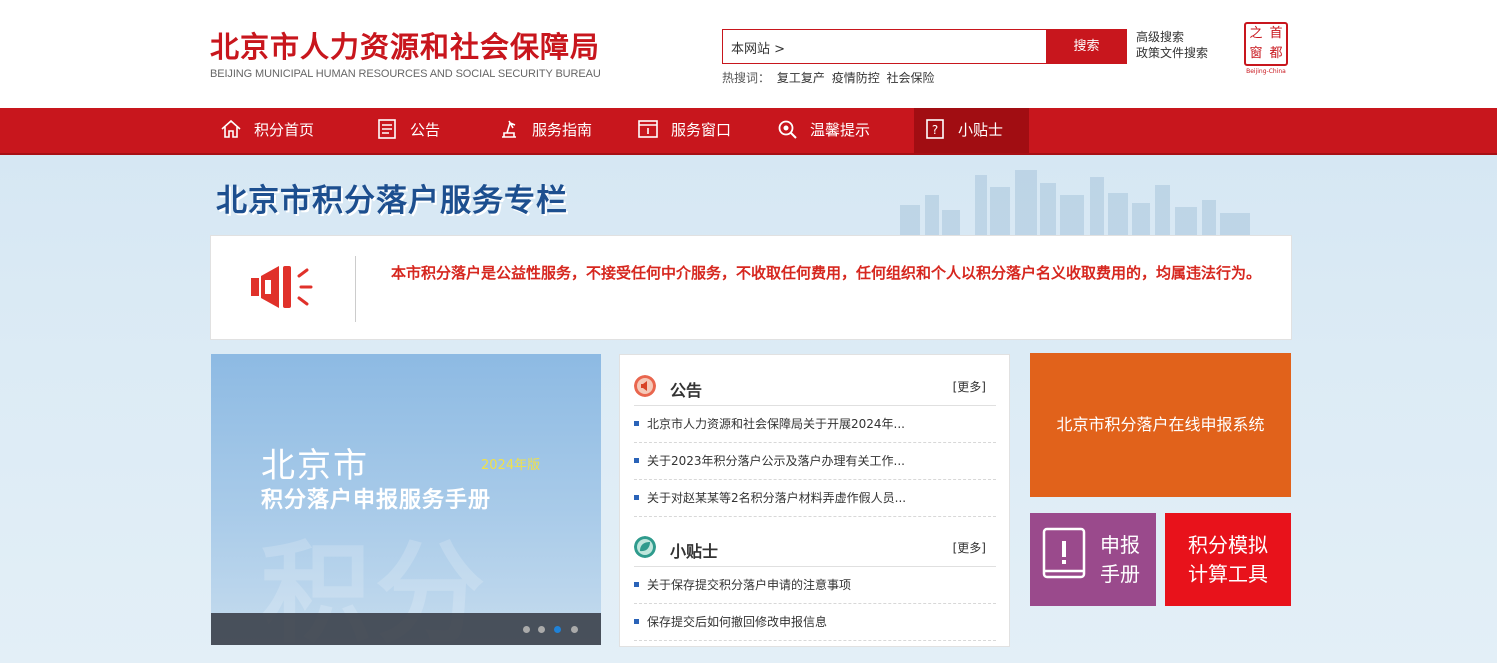 This screenshot has height=663, width=1497. What do you see at coordinates (376, 500) in the screenshot?
I see `slider-subtitle: 积分落户申报服务手册` at bounding box center [376, 500].